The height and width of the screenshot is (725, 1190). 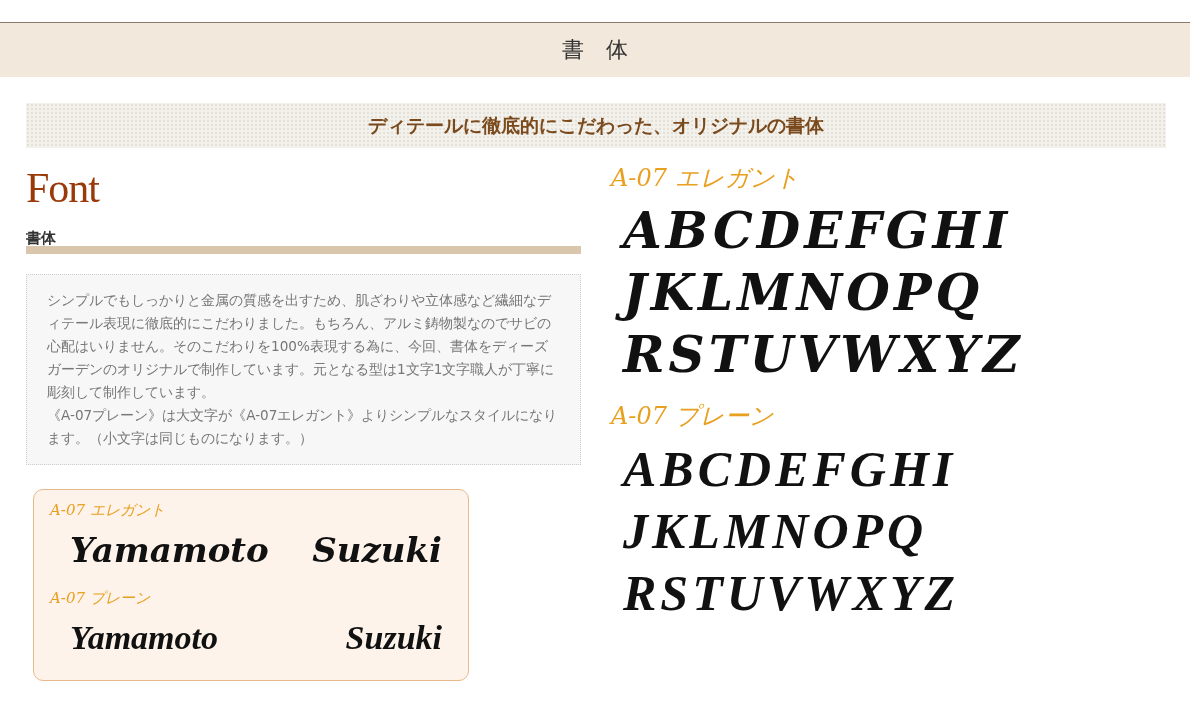 What do you see at coordinates (41, 238) in the screenshot?
I see `subheading: 書体` at bounding box center [41, 238].